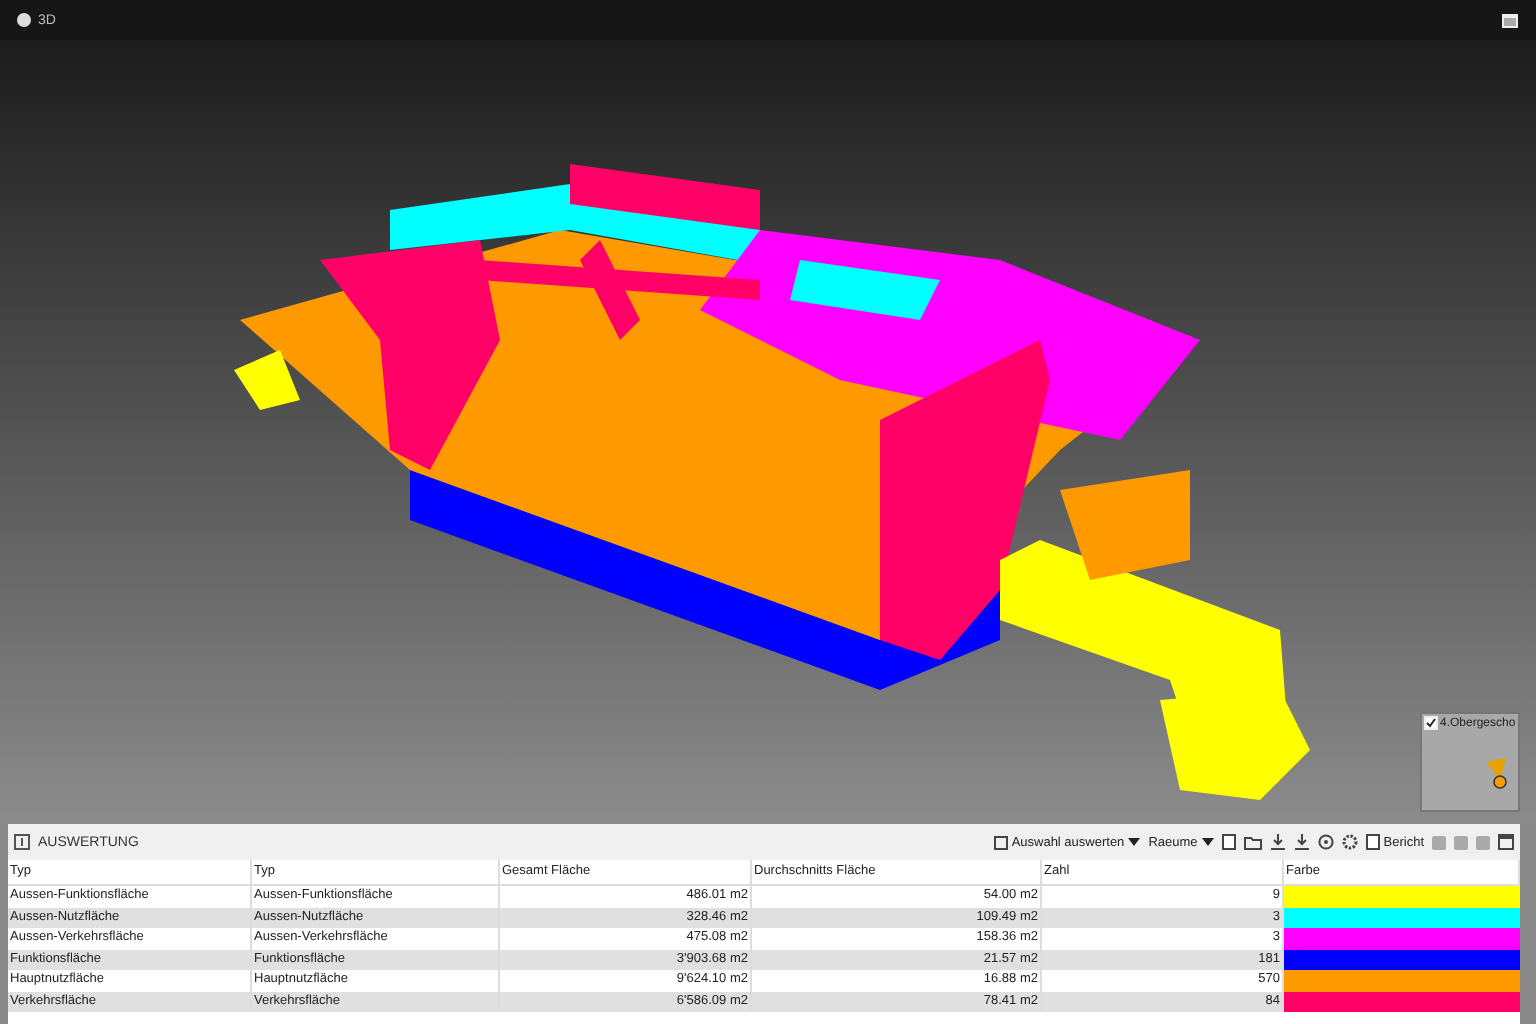  What do you see at coordinates (1510, 20) in the screenshot?
I see `maximize-icon` at bounding box center [1510, 20].